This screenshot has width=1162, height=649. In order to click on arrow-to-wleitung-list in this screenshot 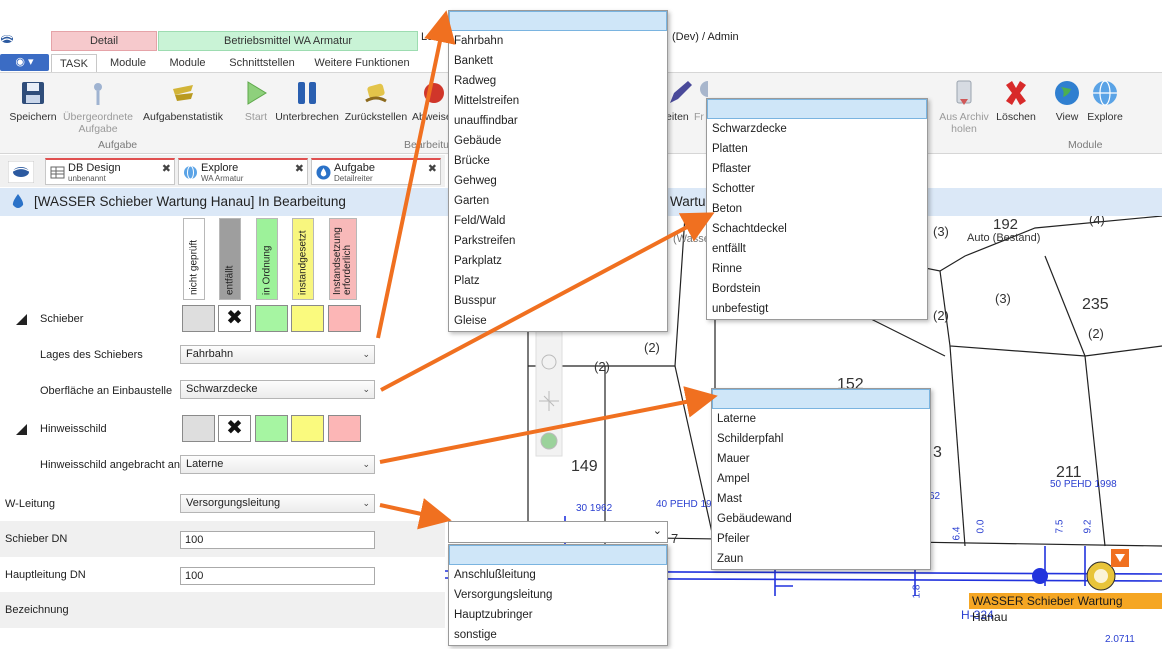, I will do `click(415, 514)`.